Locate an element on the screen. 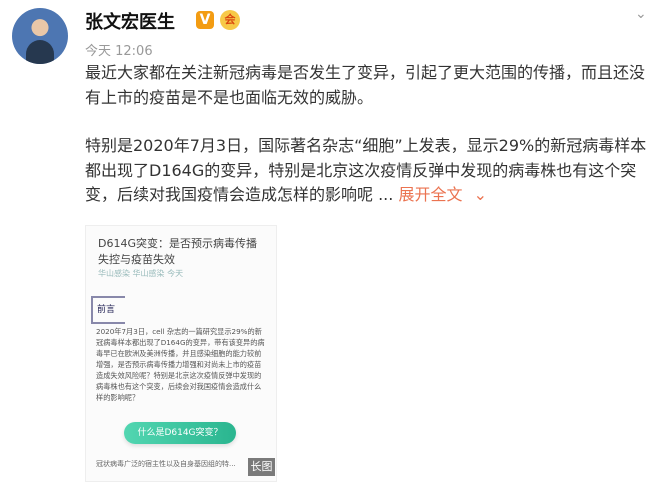 Image resolution: width=669 pixels, height=483 pixels. thumbnail-title: D614G突变：是否预示病毒传播失控与疫苗失效 is located at coordinates (177, 251).